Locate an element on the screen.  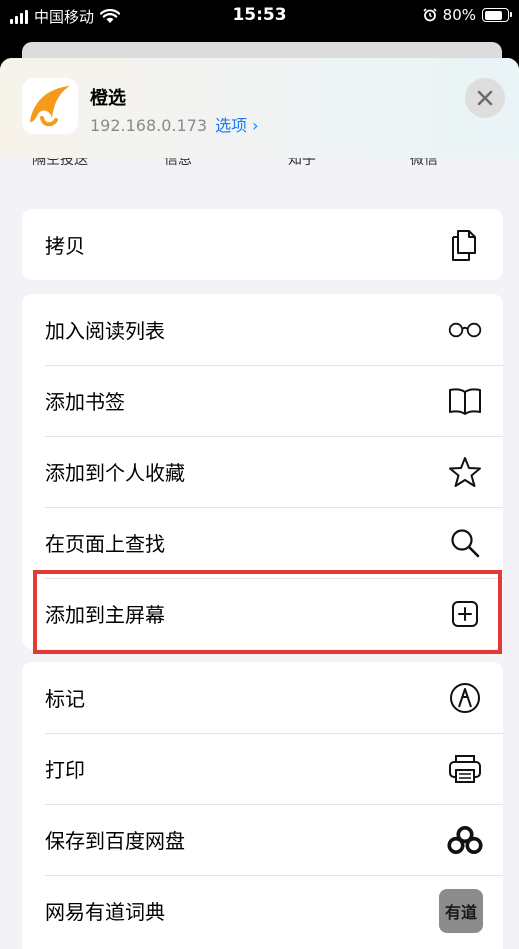
action-label: 添加书签 is located at coordinates (85, 402).